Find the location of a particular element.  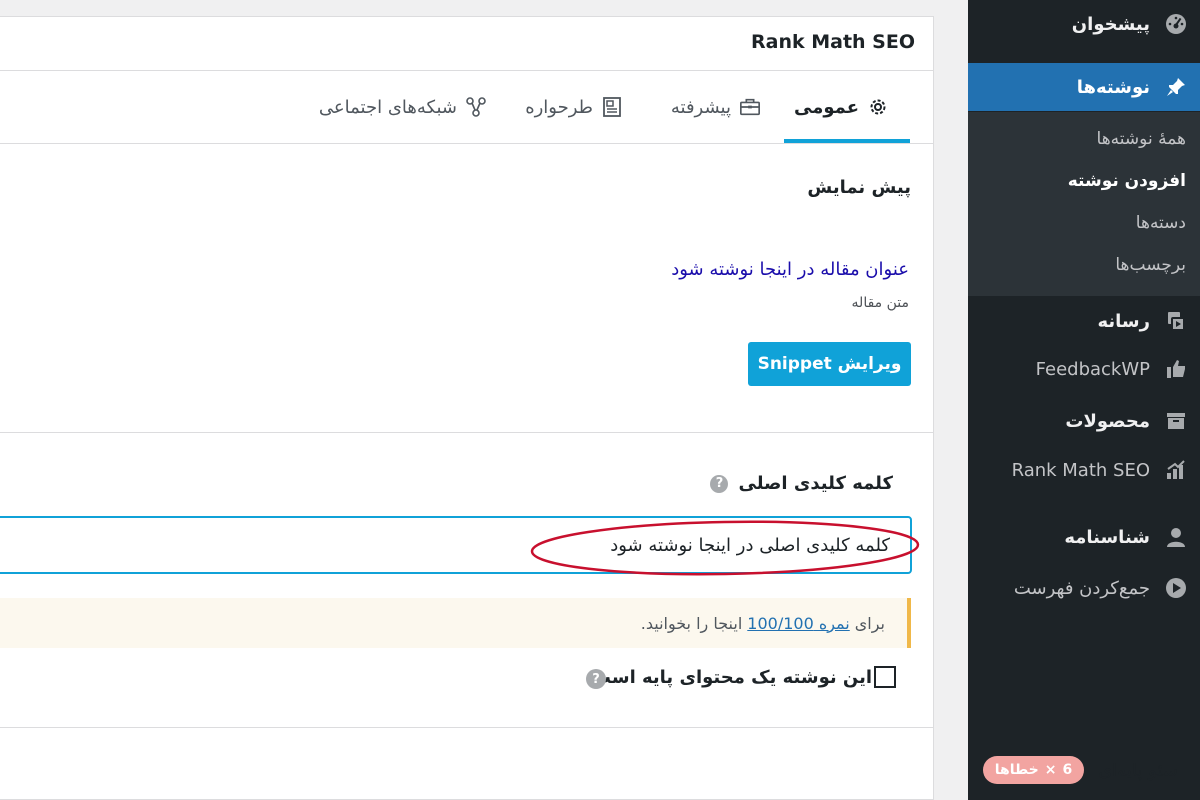

error-count: 6 is located at coordinates (1067, 770).